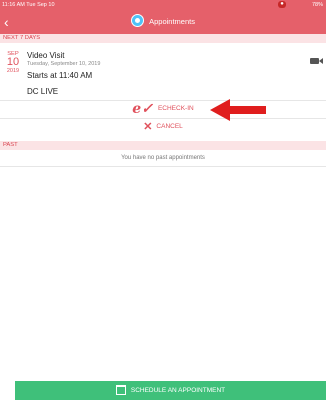  What do you see at coordinates (238, 110) in the screenshot?
I see `red-arrow-icon` at bounding box center [238, 110].